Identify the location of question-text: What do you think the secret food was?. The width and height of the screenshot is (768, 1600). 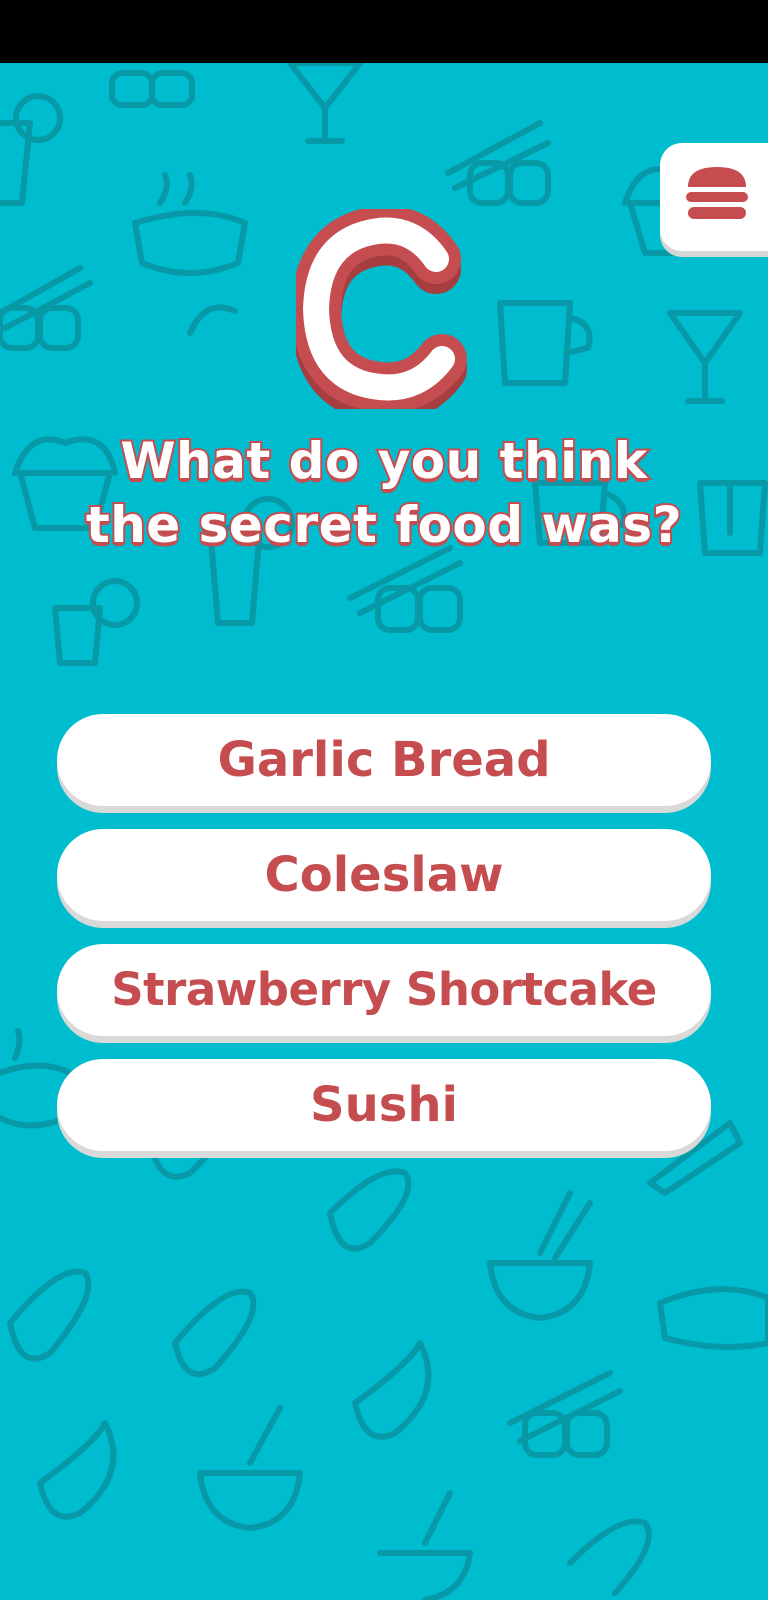
(384, 493).